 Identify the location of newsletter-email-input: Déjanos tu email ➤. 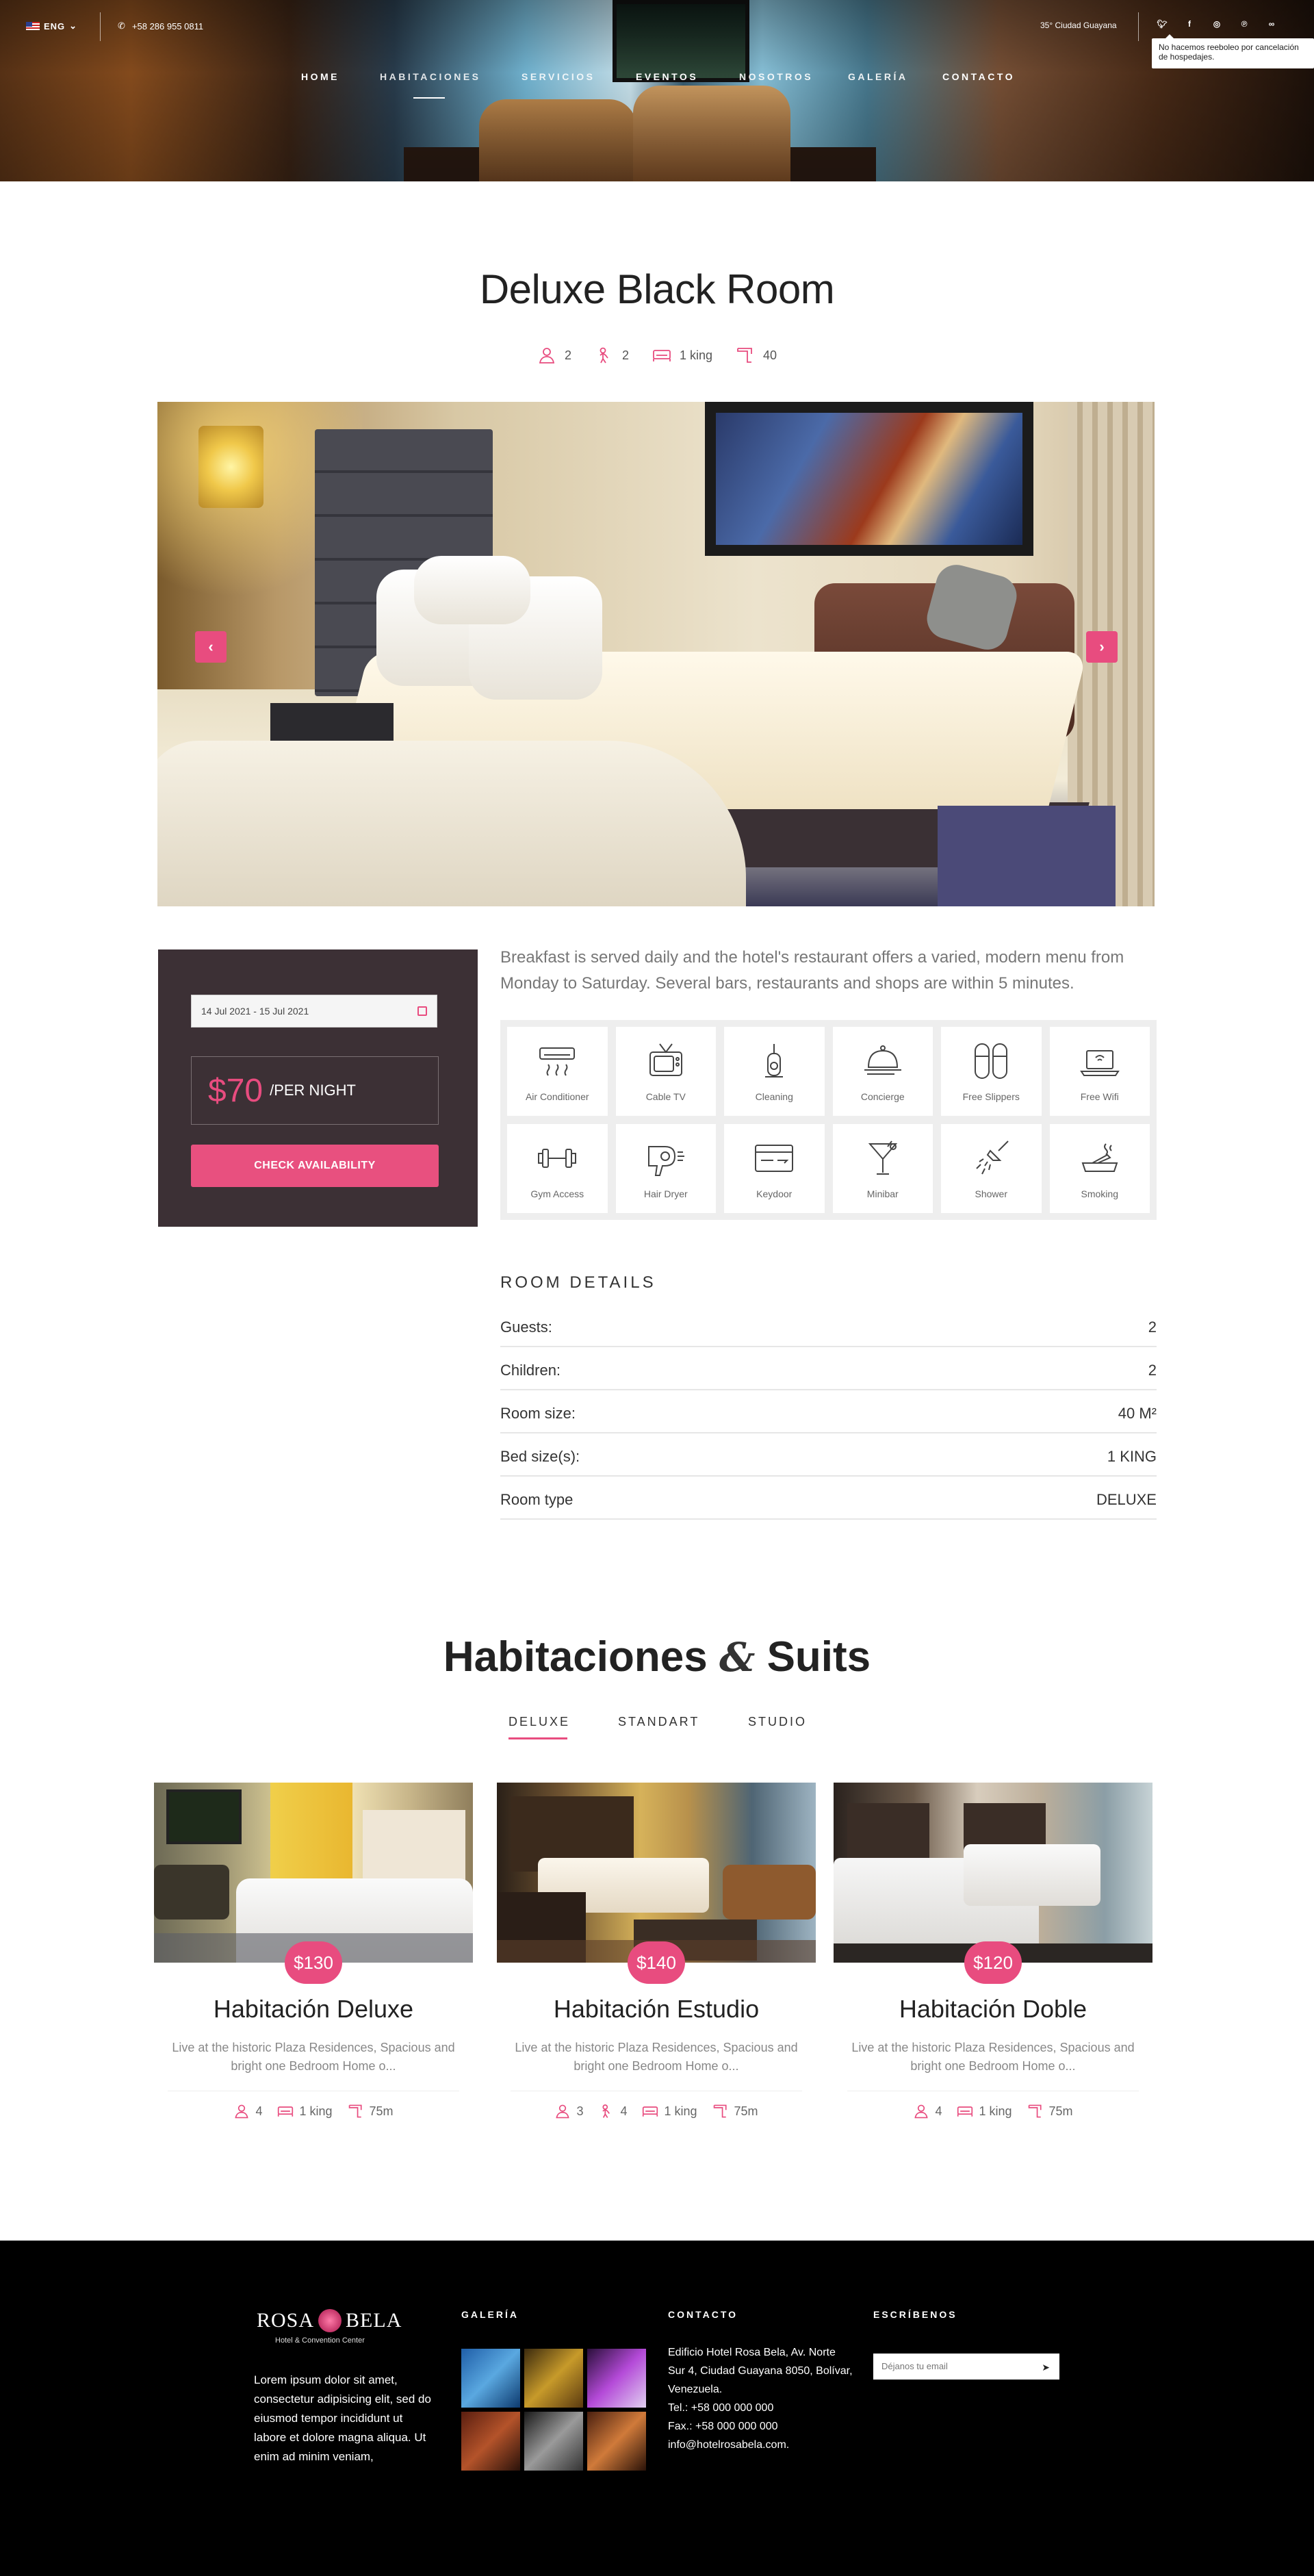
(966, 2367).